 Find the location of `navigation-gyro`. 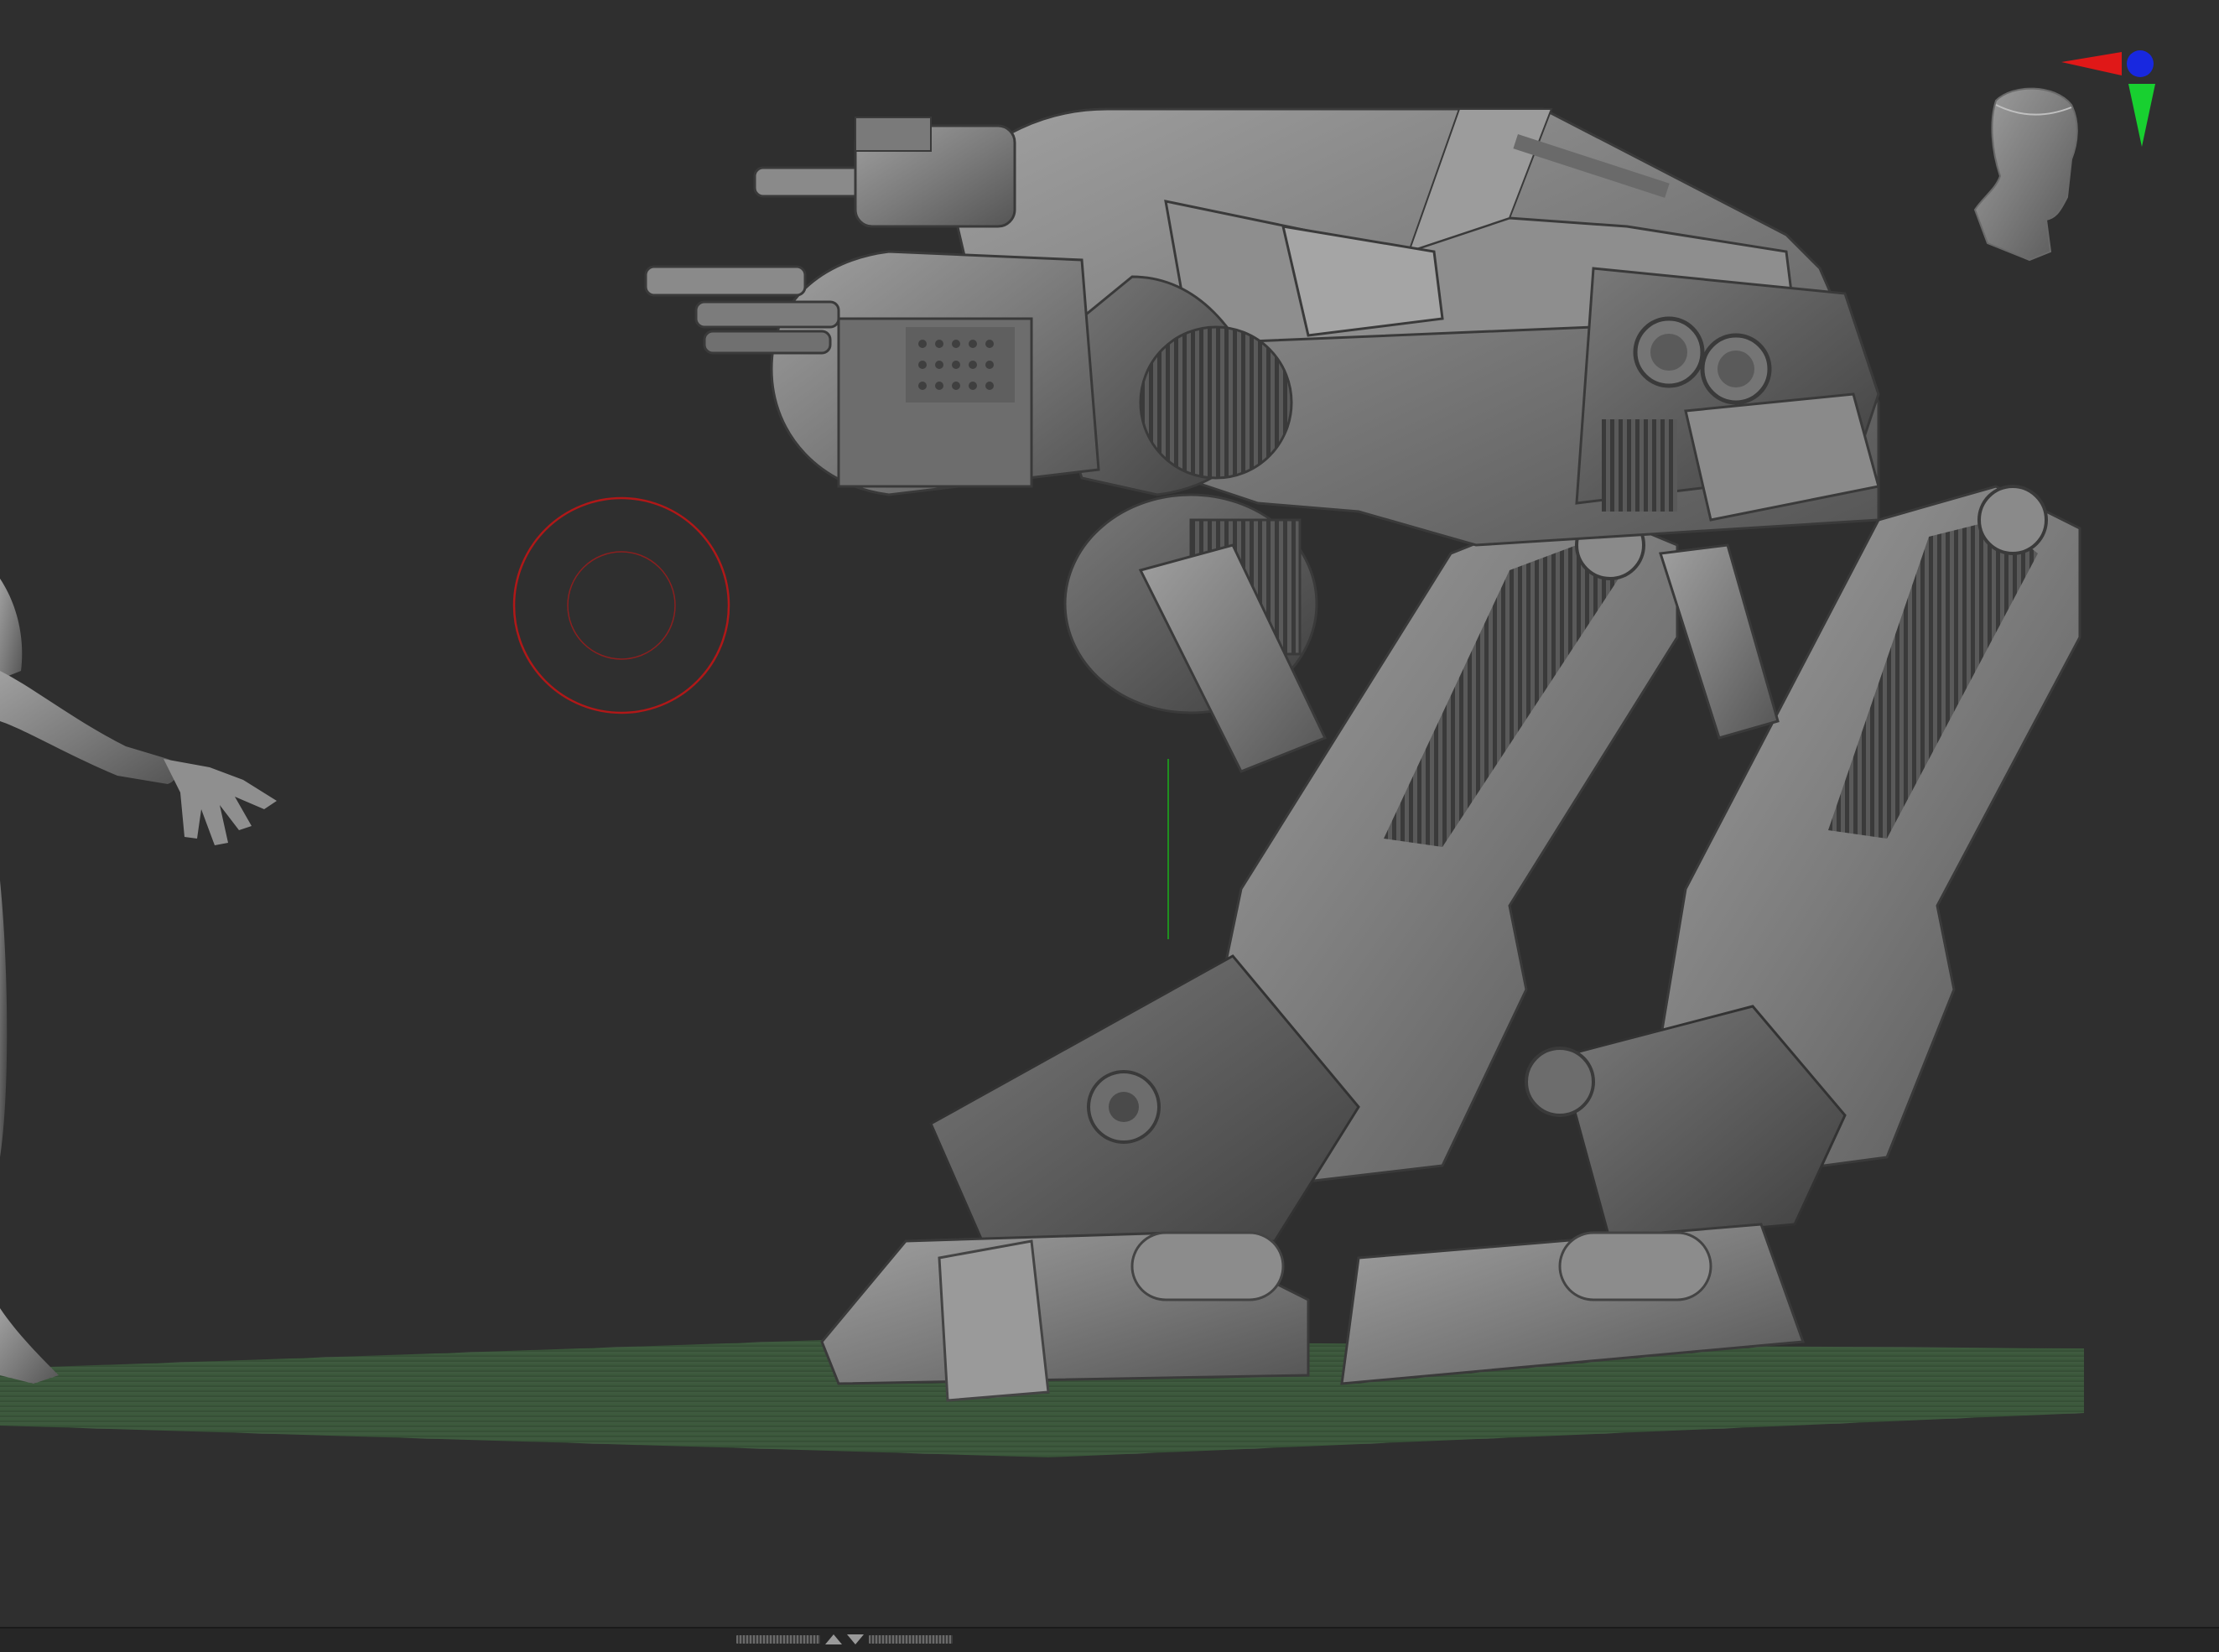

navigation-gyro is located at coordinates (2064, 156).